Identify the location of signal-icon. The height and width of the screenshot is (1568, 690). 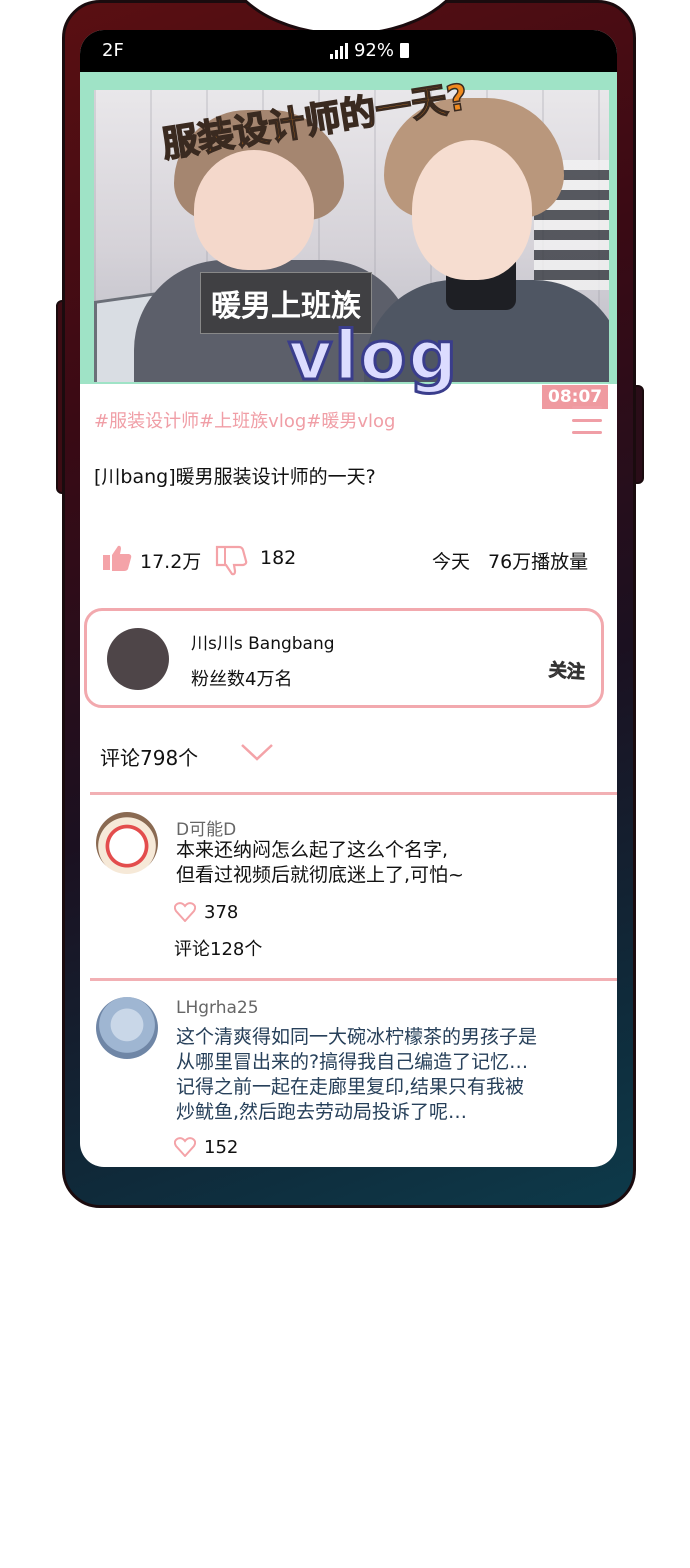
(338, 50).